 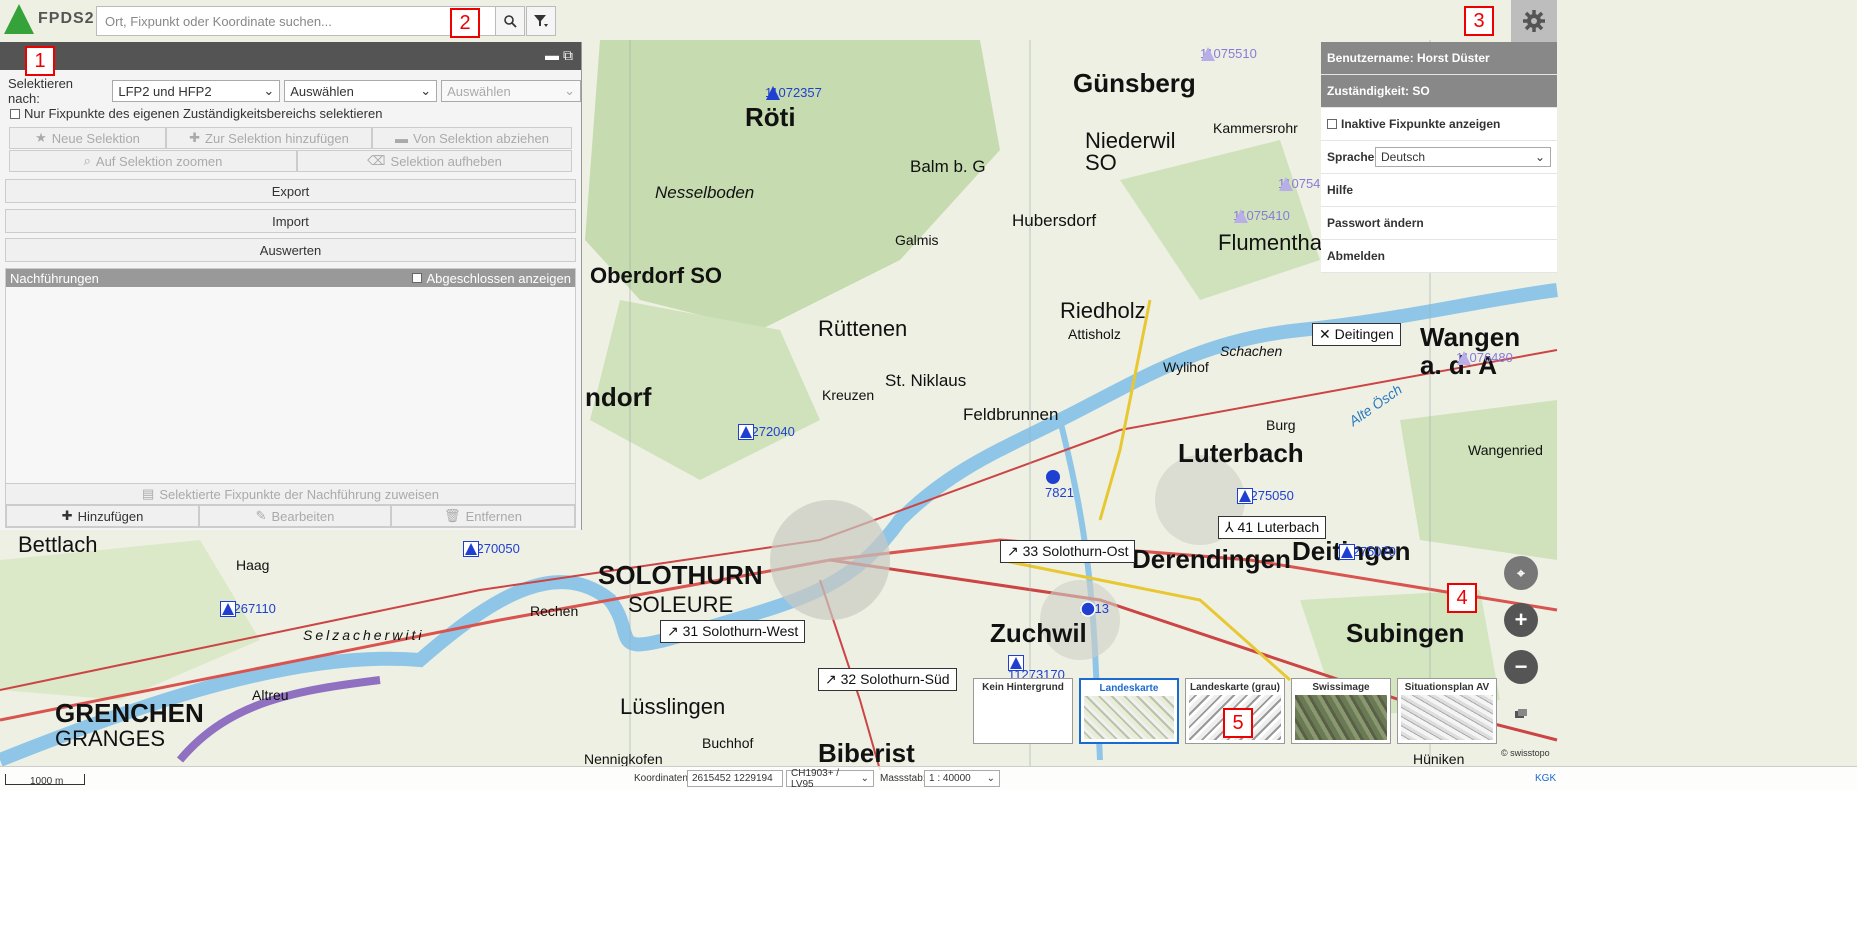 I want to click on crs-dropdown: CH1903+ / LV95 ⌄, so click(x=830, y=779).